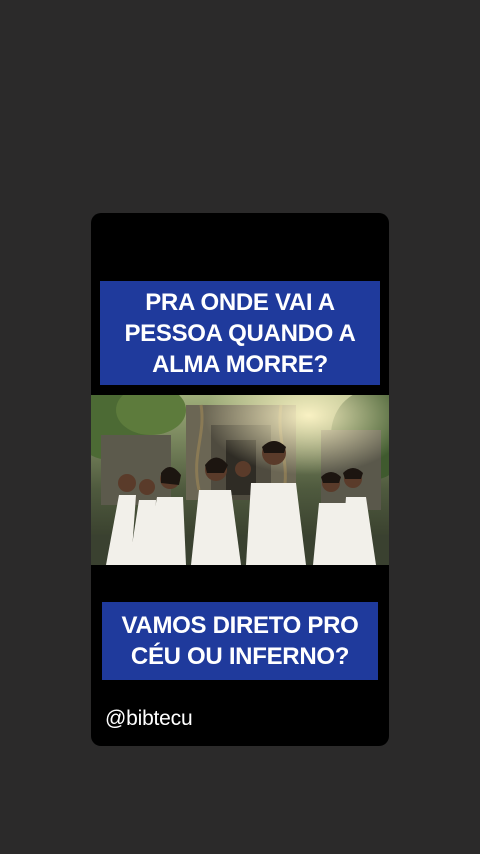 The height and width of the screenshot is (854, 480). I want to click on account-handle: @bibtecu, so click(149, 719).